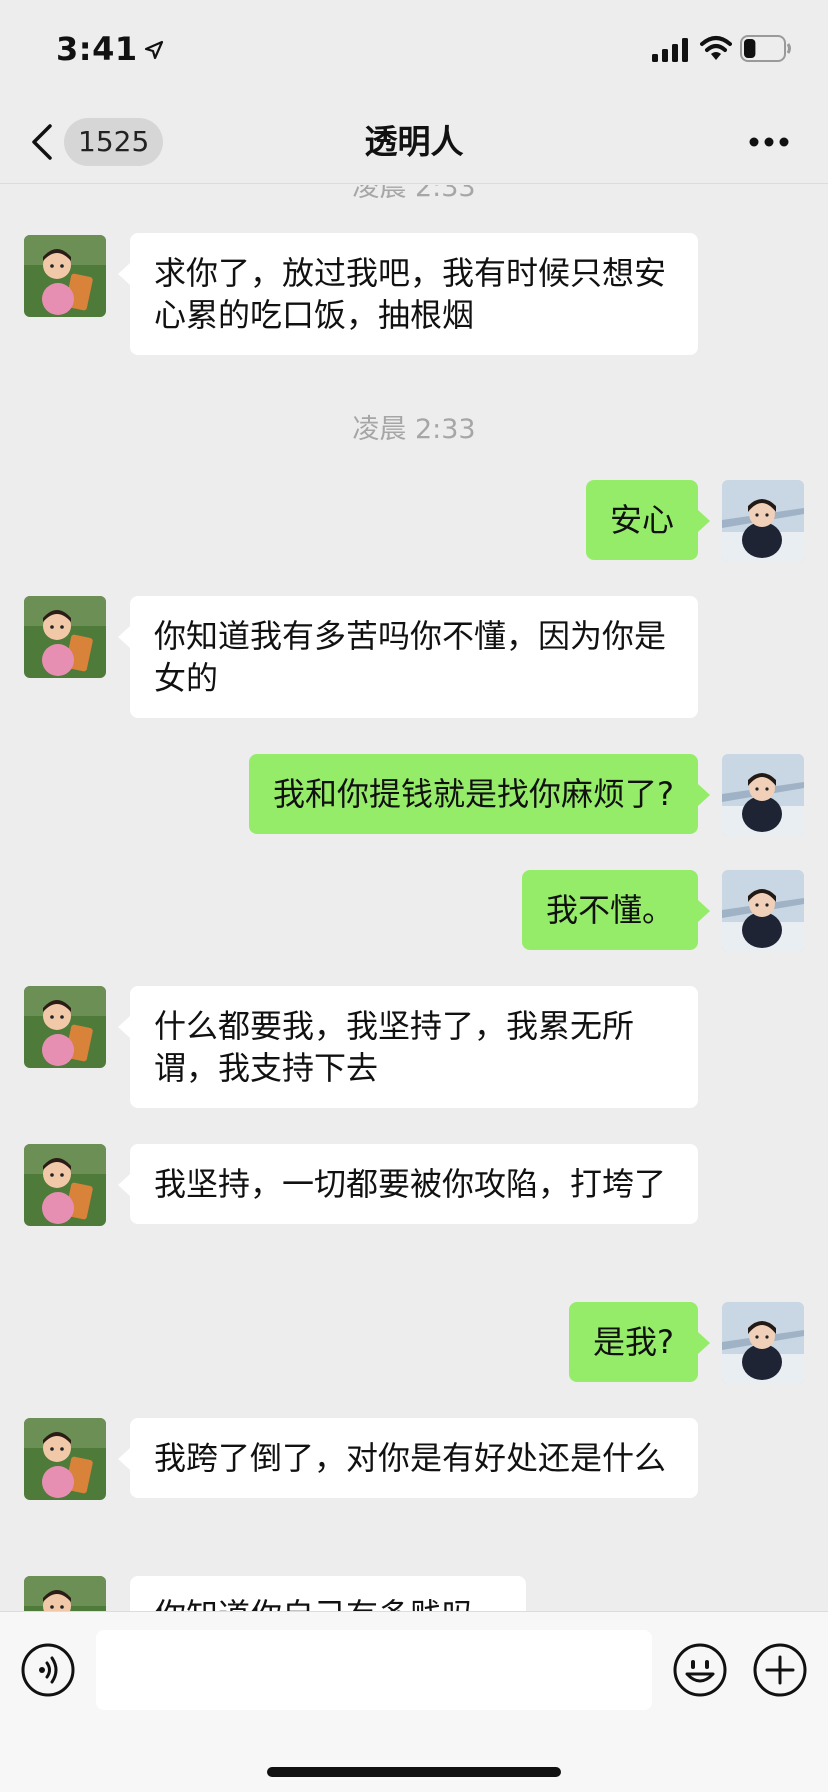  Describe the element at coordinates (408, 657) in the screenshot. I see `received-message: 你知道我有多苦吗你不懂，因为你是女的` at that location.